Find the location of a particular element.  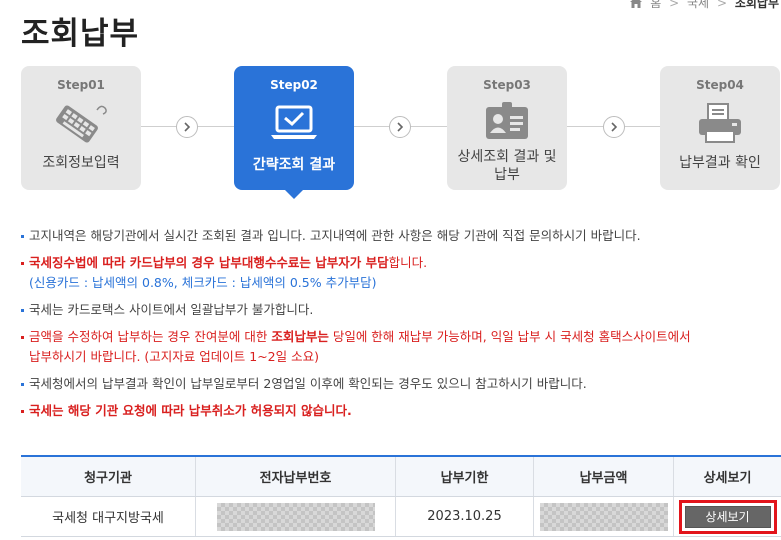

table-row: 국세청 대구지방국세 2023.10.25 상세보기 is located at coordinates (401, 517).